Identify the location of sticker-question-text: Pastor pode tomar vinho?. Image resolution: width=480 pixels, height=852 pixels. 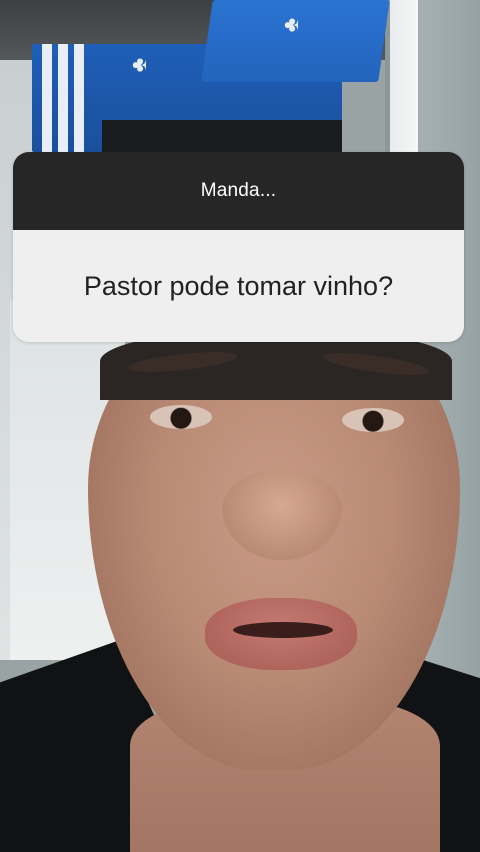
(238, 285).